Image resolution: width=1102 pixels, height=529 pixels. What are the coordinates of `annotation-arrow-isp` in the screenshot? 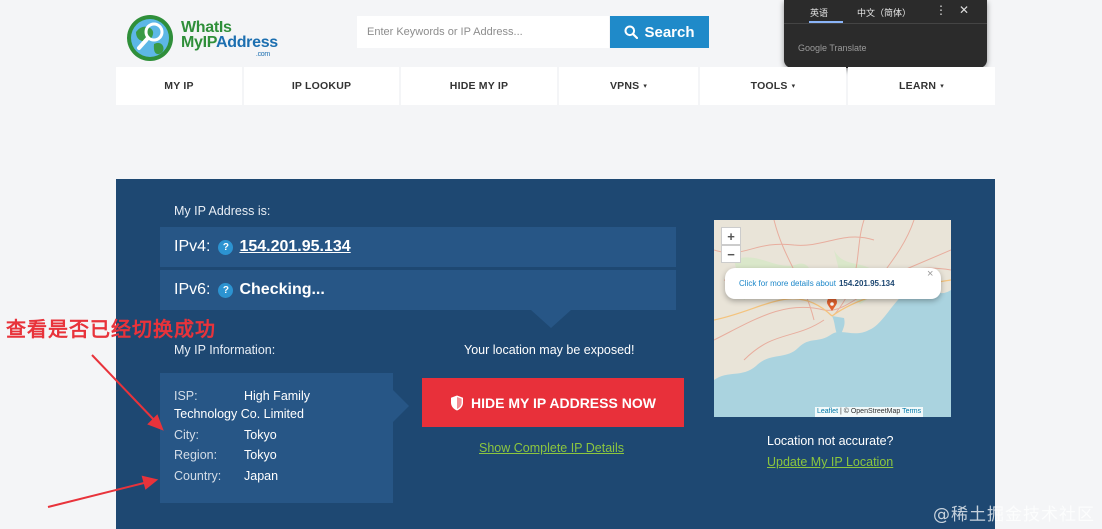 It's located at (124, 389).